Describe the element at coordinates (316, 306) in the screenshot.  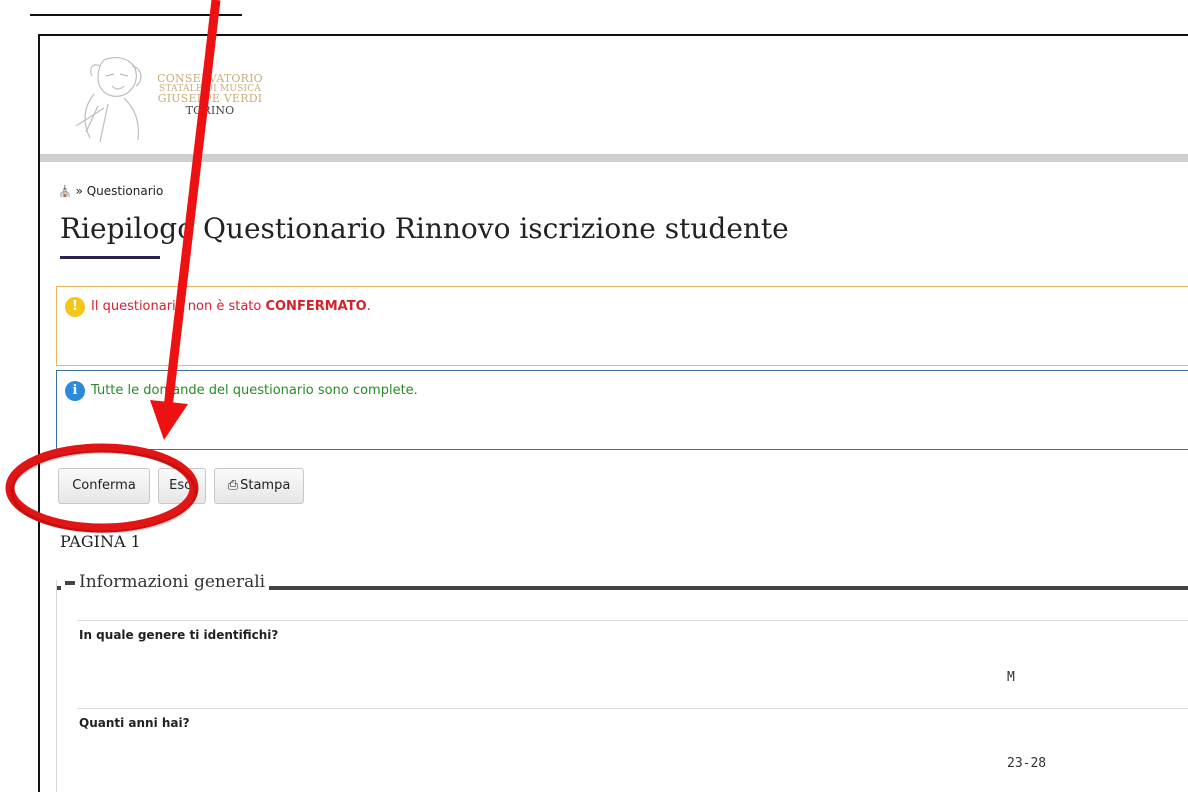
I see `warning-text-bold: CONFERMATO` at that location.